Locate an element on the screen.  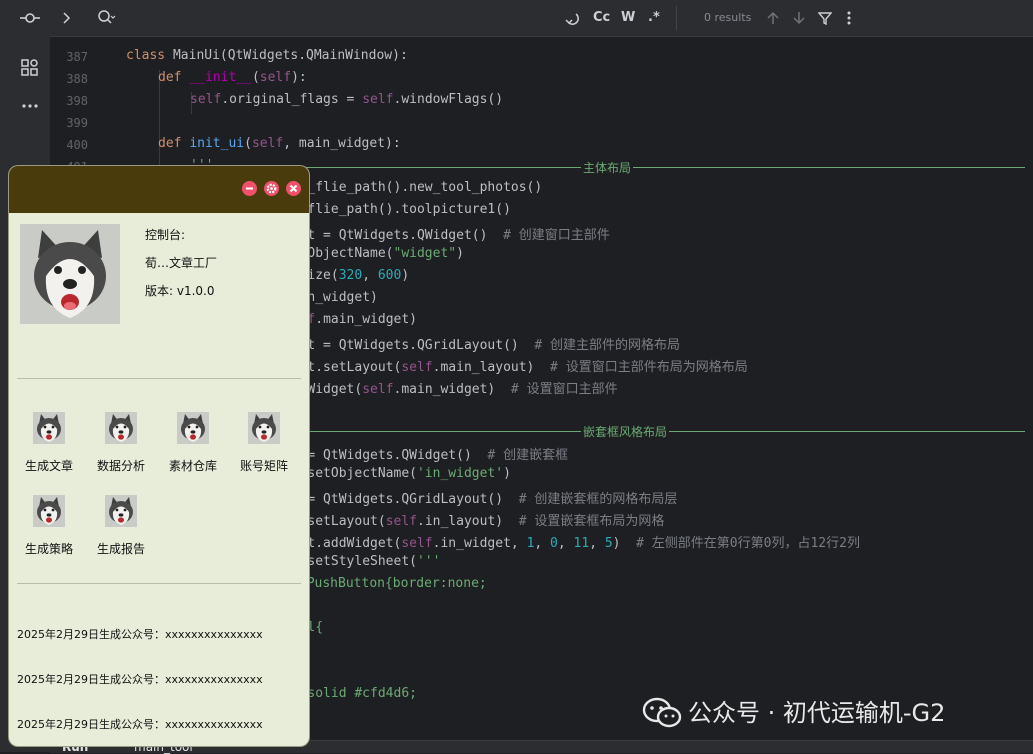
code-line: def __init__(self): is located at coordinates (232, 77).